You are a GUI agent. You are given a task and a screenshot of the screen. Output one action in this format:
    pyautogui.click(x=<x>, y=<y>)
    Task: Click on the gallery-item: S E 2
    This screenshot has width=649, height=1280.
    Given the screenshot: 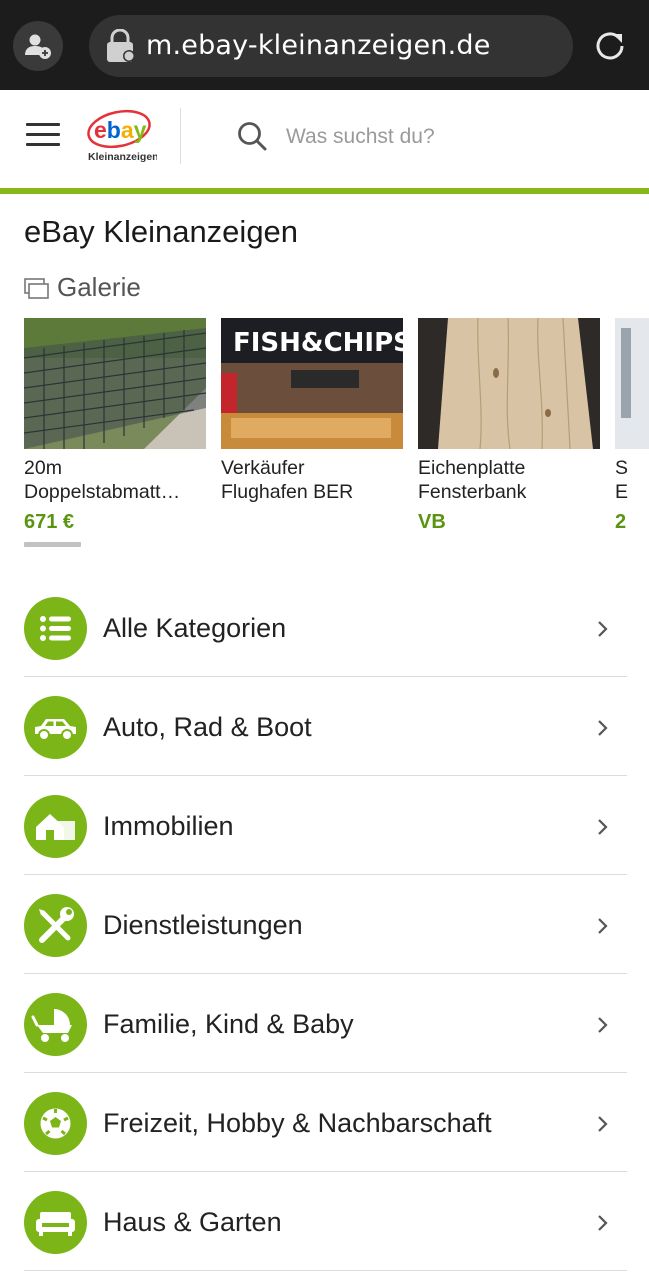 What is the action you would take?
    pyautogui.click(x=632, y=433)
    